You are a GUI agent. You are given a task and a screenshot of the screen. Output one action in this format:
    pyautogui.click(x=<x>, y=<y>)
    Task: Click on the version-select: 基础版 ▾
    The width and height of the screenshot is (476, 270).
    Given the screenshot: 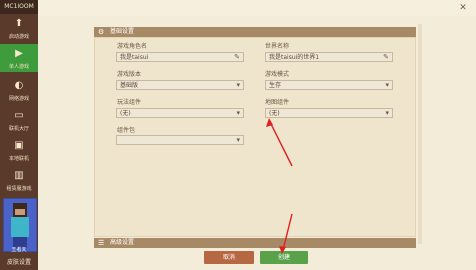 What is the action you would take?
    pyautogui.click(x=180, y=85)
    